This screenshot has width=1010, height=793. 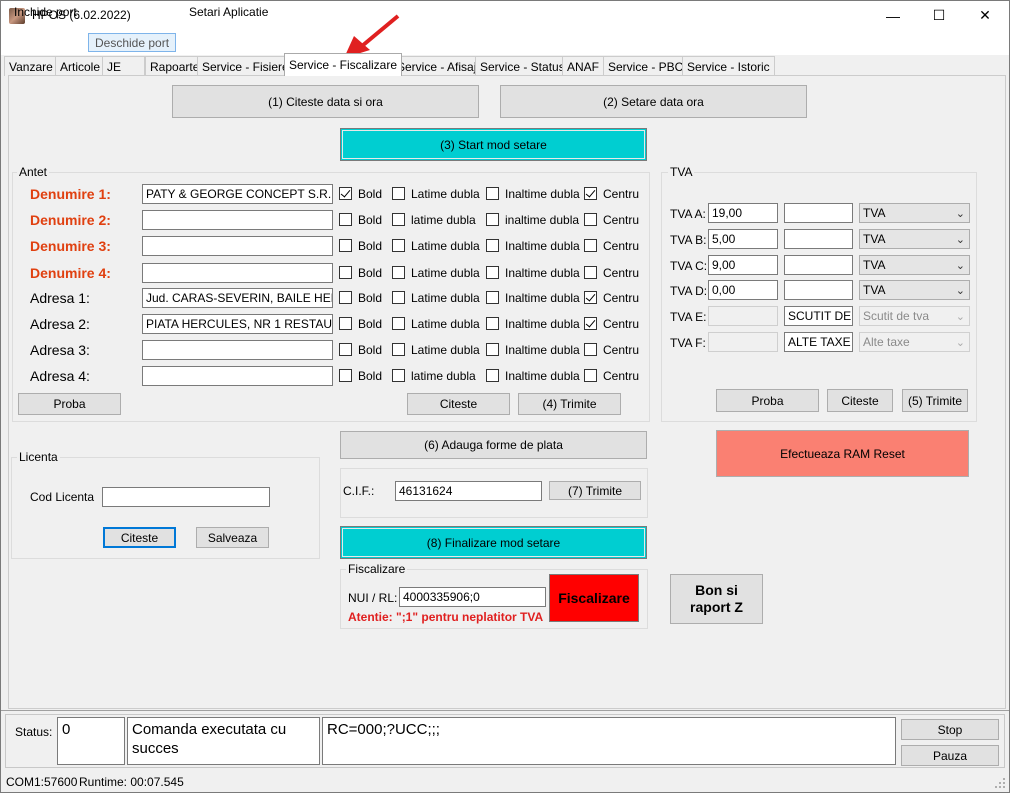 I want to click on license-citeste-button: Citeste, so click(x=139, y=537).